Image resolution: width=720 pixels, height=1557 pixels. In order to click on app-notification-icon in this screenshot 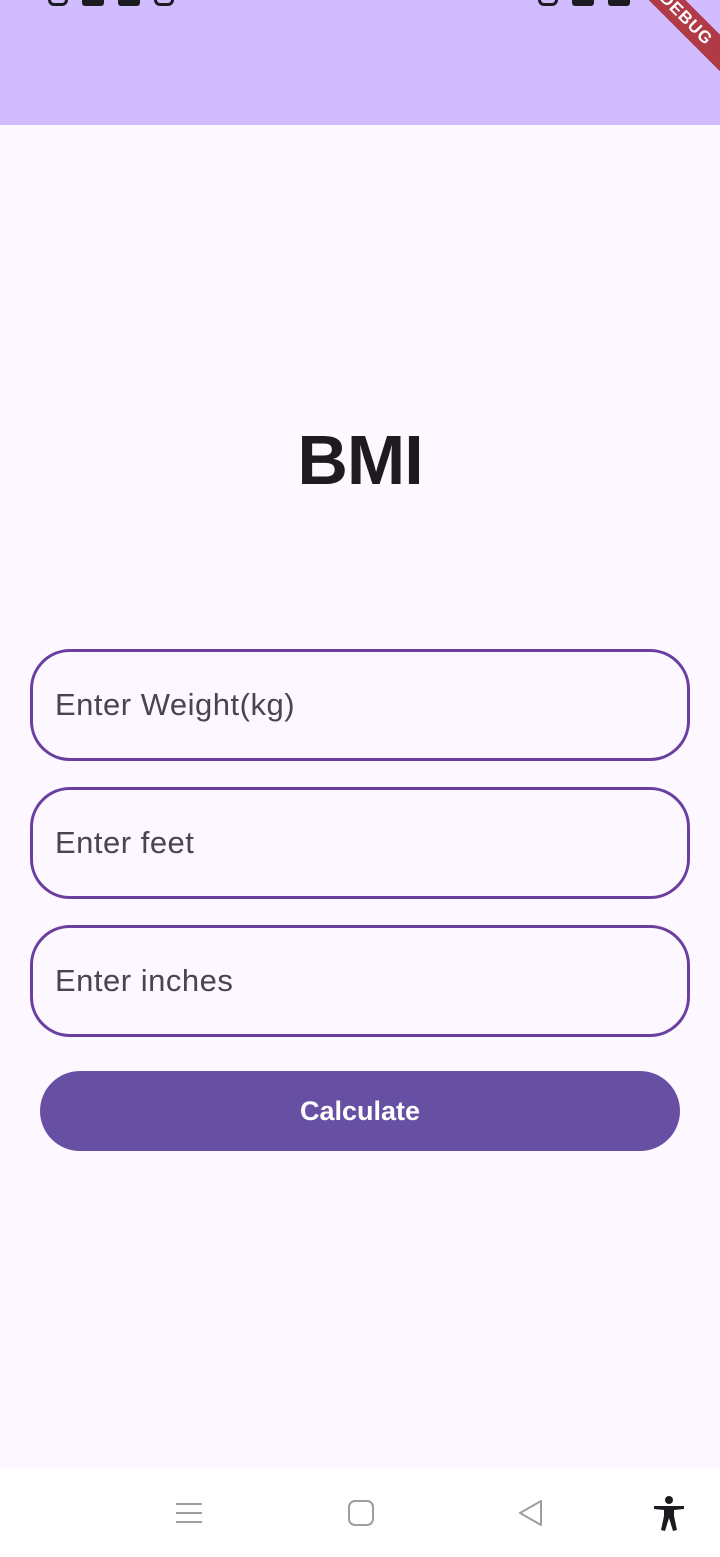, I will do `click(129, 3)`.